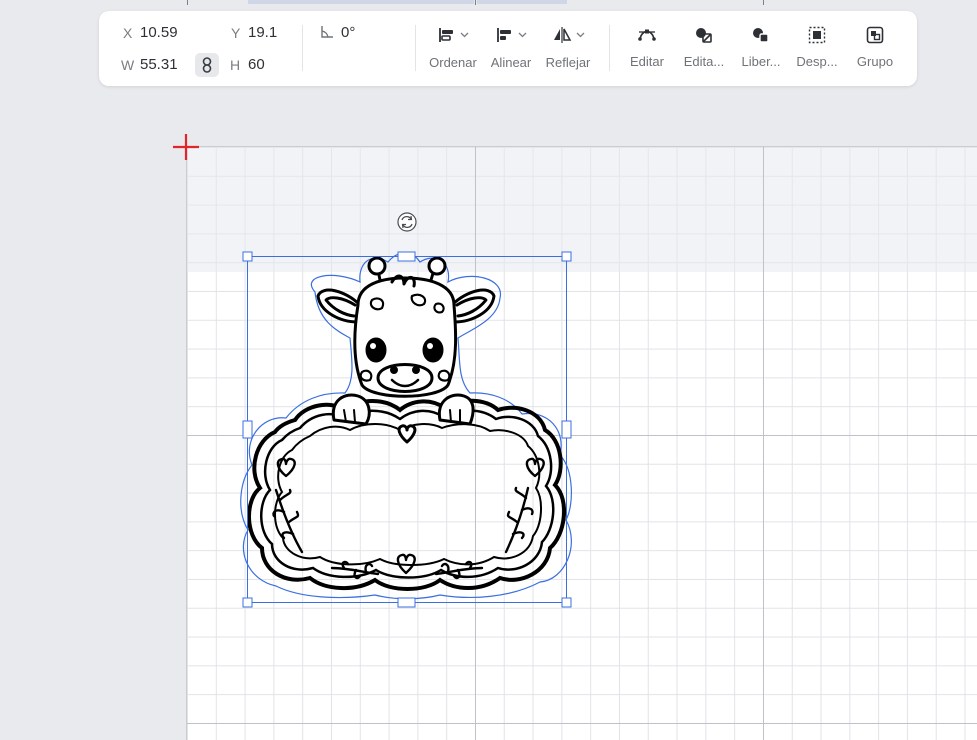 The height and width of the screenshot is (740, 977). Describe the element at coordinates (247, 256) in the screenshot. I see `resize-handle-top-left` at that location.